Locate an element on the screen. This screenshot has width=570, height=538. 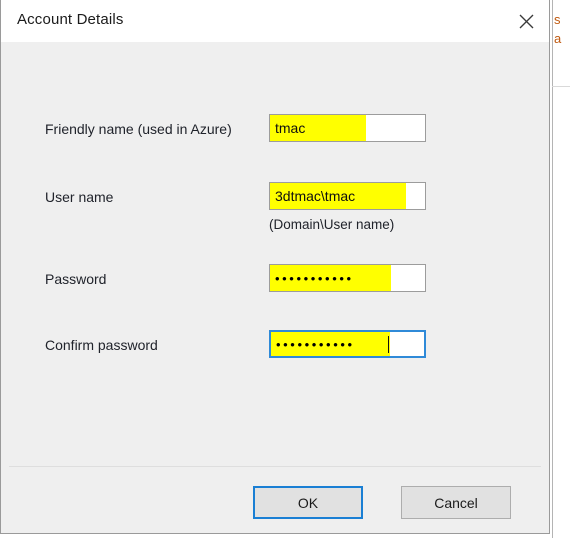
field-row-password: Password ••••••••••• is located at coordinates (275, 279).